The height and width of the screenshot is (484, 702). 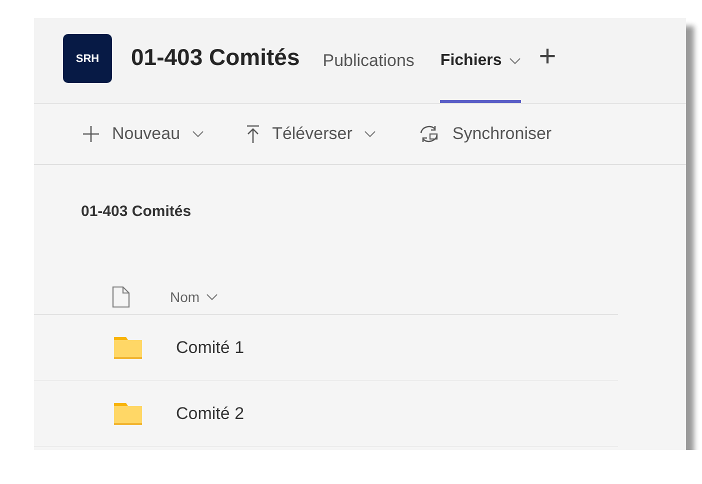 What do you see at coordinates (368, 60) in the screenshot?
I see `tab: Publications` at bounding box center [368, 60].